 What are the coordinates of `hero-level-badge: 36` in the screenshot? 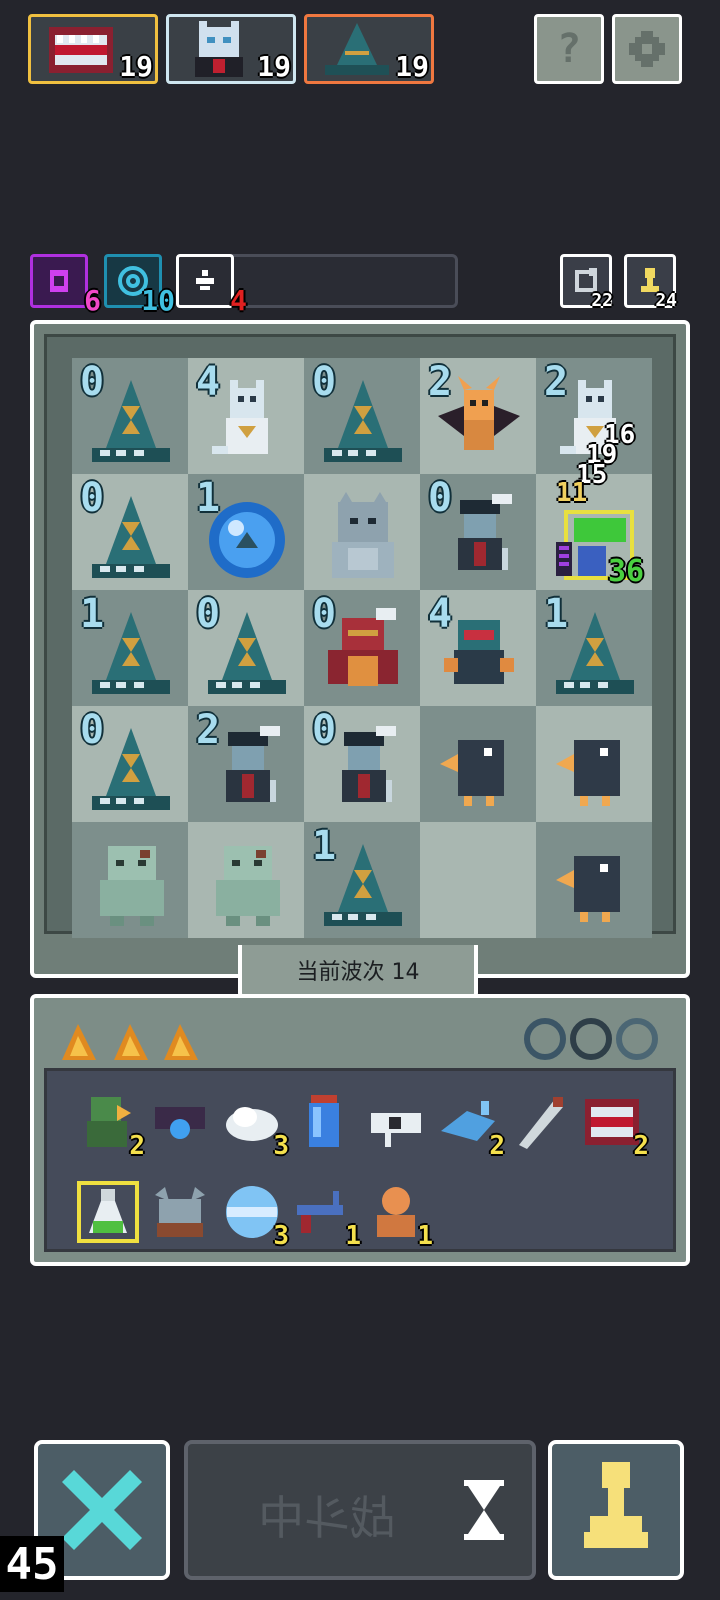 It's located at (626, 571).